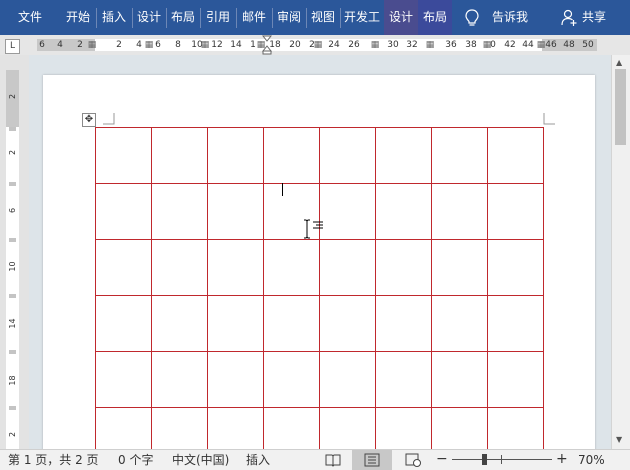 Image resolution: width=630 pixels, height=470 pixels. What do you see at coordinates (267, 45) in the screenshot?
I see `indent-marker-icon` at bounding box center [267, 45].